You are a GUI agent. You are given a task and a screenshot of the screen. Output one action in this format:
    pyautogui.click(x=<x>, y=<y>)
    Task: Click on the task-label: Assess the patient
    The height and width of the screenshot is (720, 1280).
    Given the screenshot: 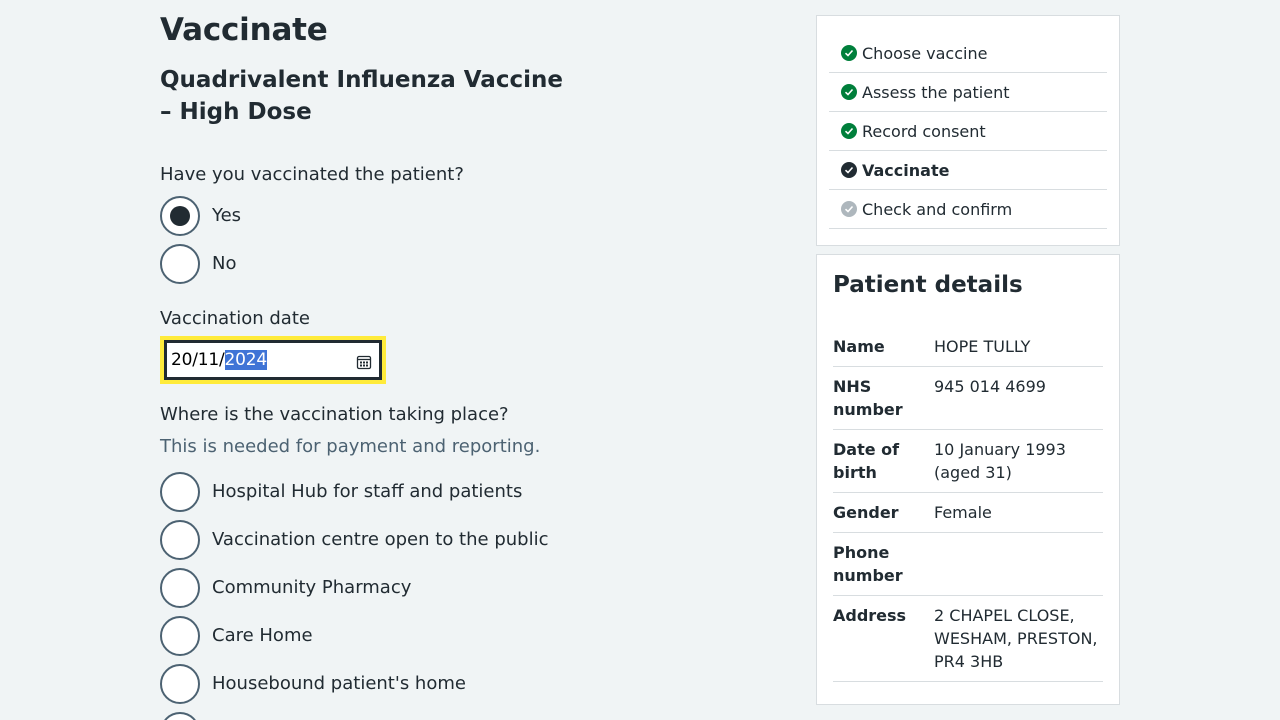 What is the action you would take?
    pyautogui.click(x=936, y=92)
    